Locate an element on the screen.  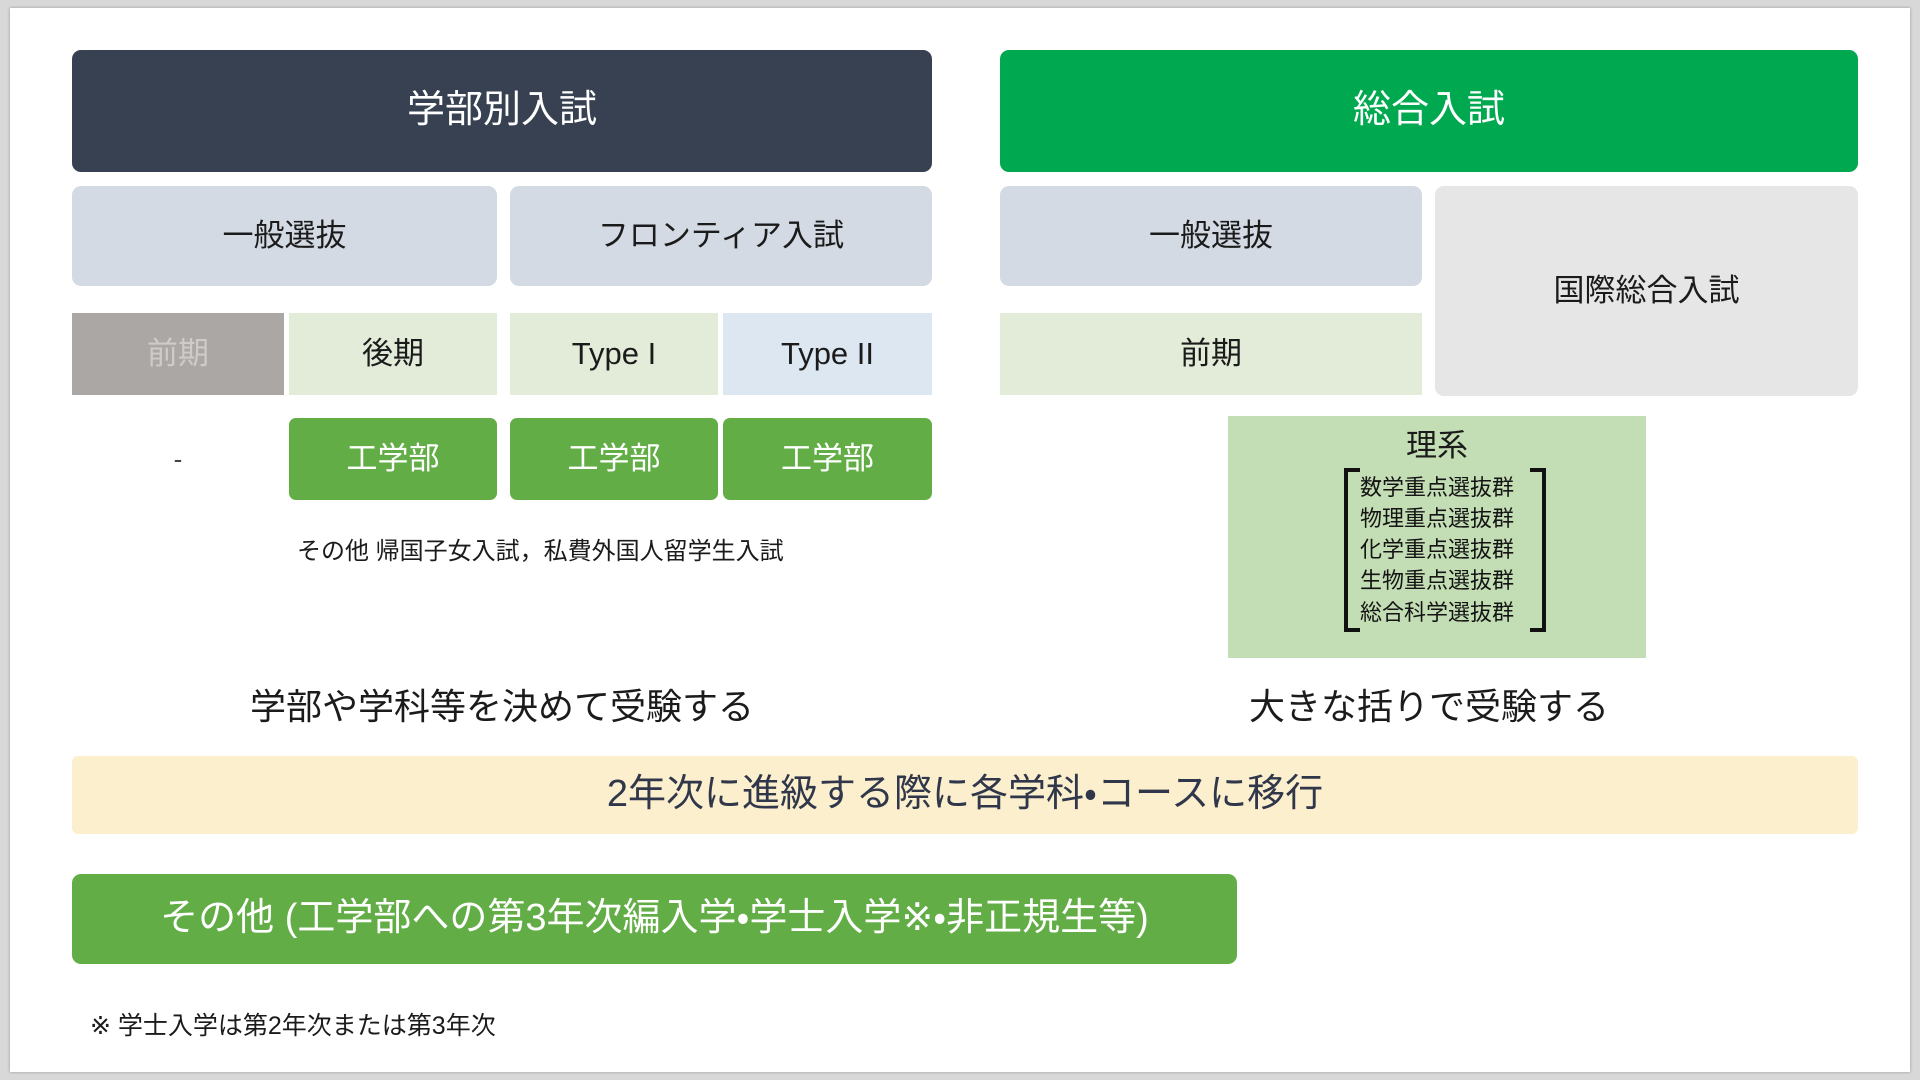
rikei-groups-bracket: 数学重点選抜群 物理重点選抜群 化学重点選抜群 生物重点選抜群 総合科学選抜群 is located at coordinates (1437, 549).